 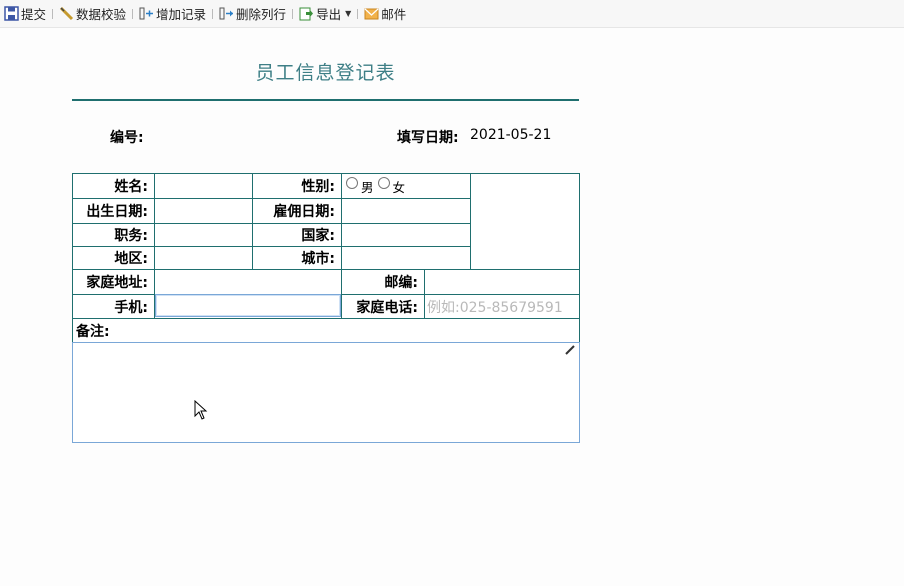 I want to click on name-label: 姓名:, so click(x=113, y=186).